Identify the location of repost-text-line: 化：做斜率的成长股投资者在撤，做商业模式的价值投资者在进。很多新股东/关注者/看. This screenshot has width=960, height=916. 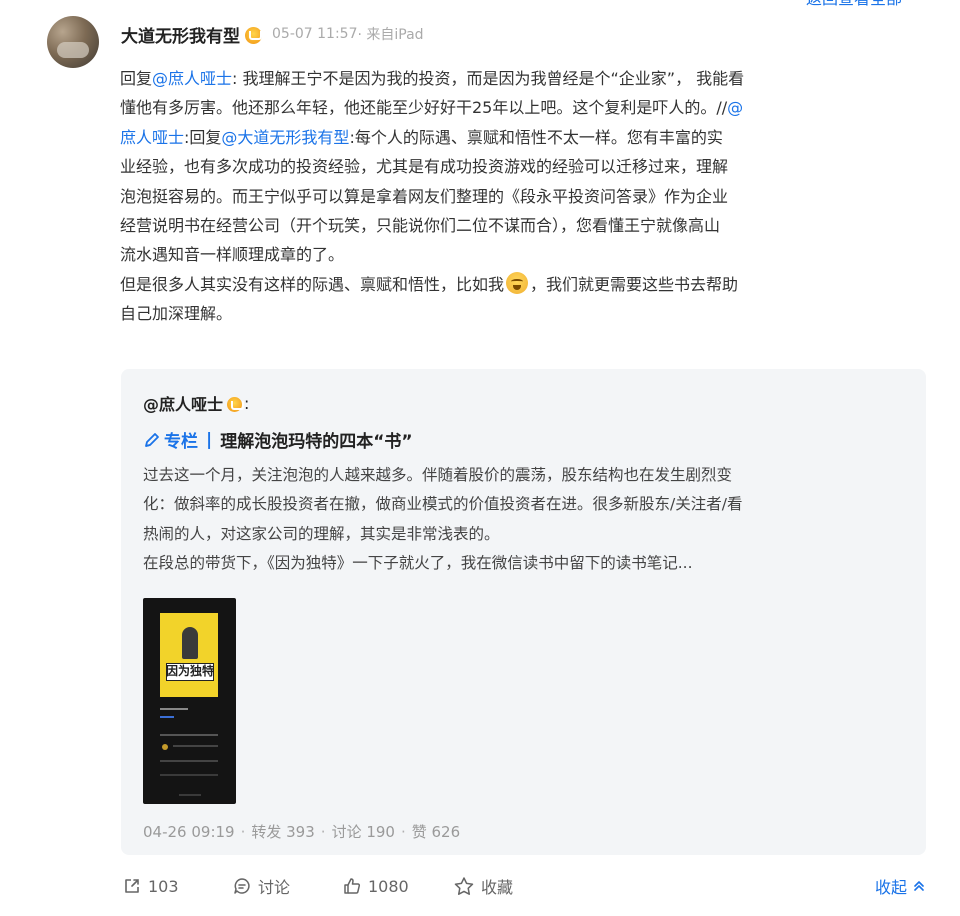
(443, 504).